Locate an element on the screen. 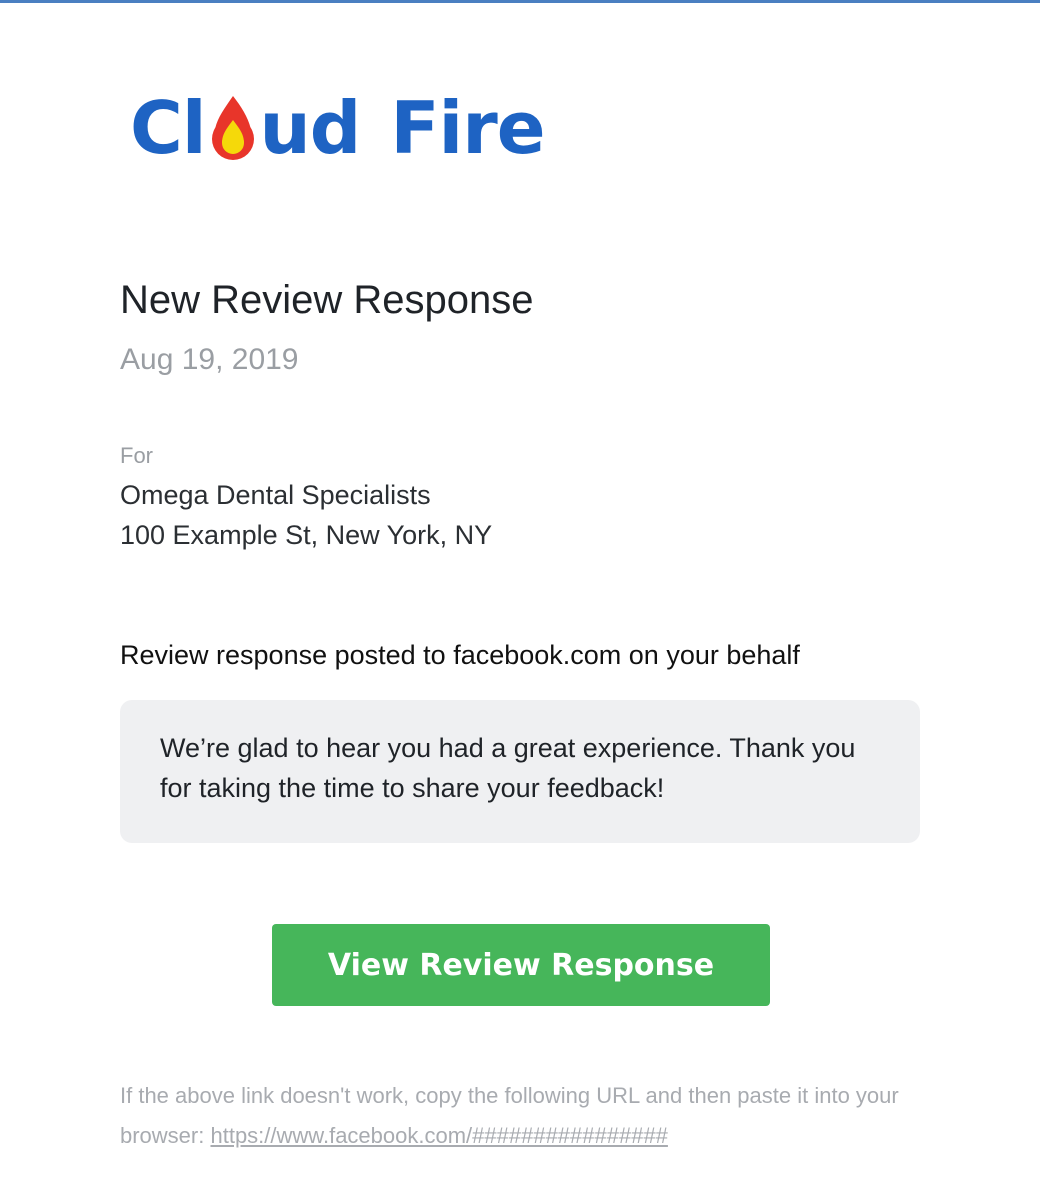 The width and height of the screenshot is (1040, 1201). logo-text-cl: Cl is located at coordinates (168, 128).